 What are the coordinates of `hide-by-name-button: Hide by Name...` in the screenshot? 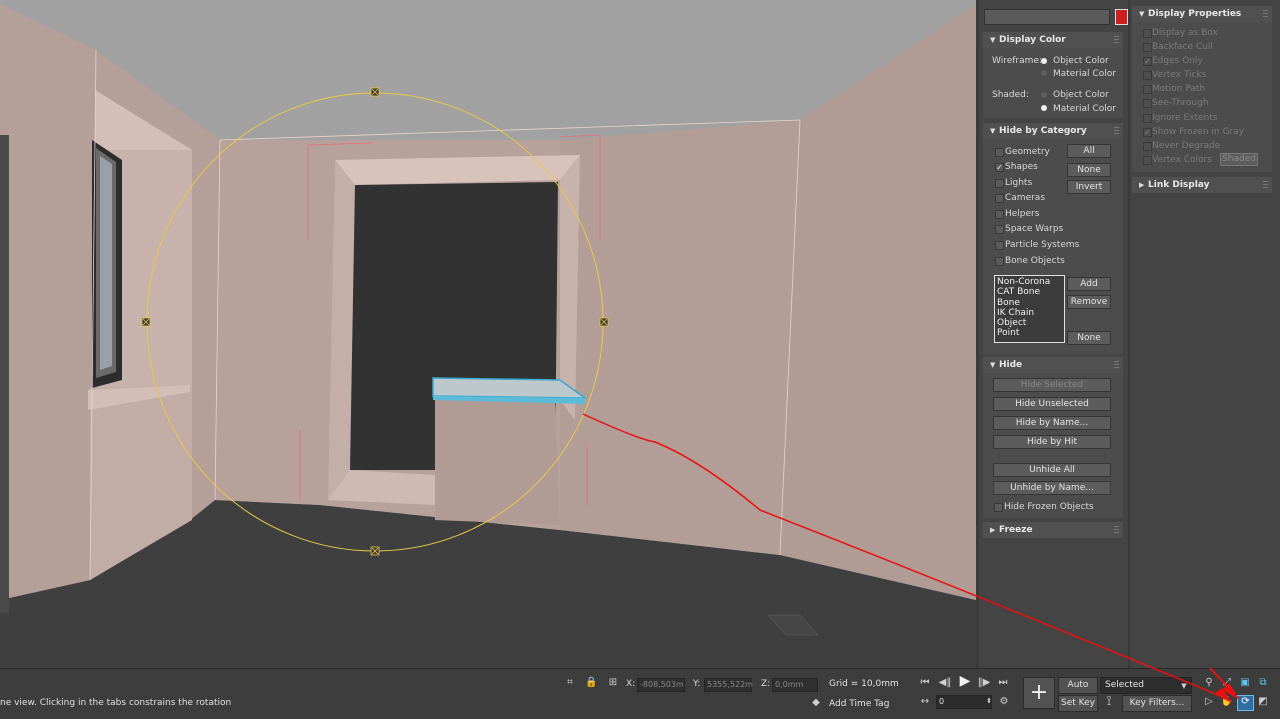 It's located at (1052, 423).